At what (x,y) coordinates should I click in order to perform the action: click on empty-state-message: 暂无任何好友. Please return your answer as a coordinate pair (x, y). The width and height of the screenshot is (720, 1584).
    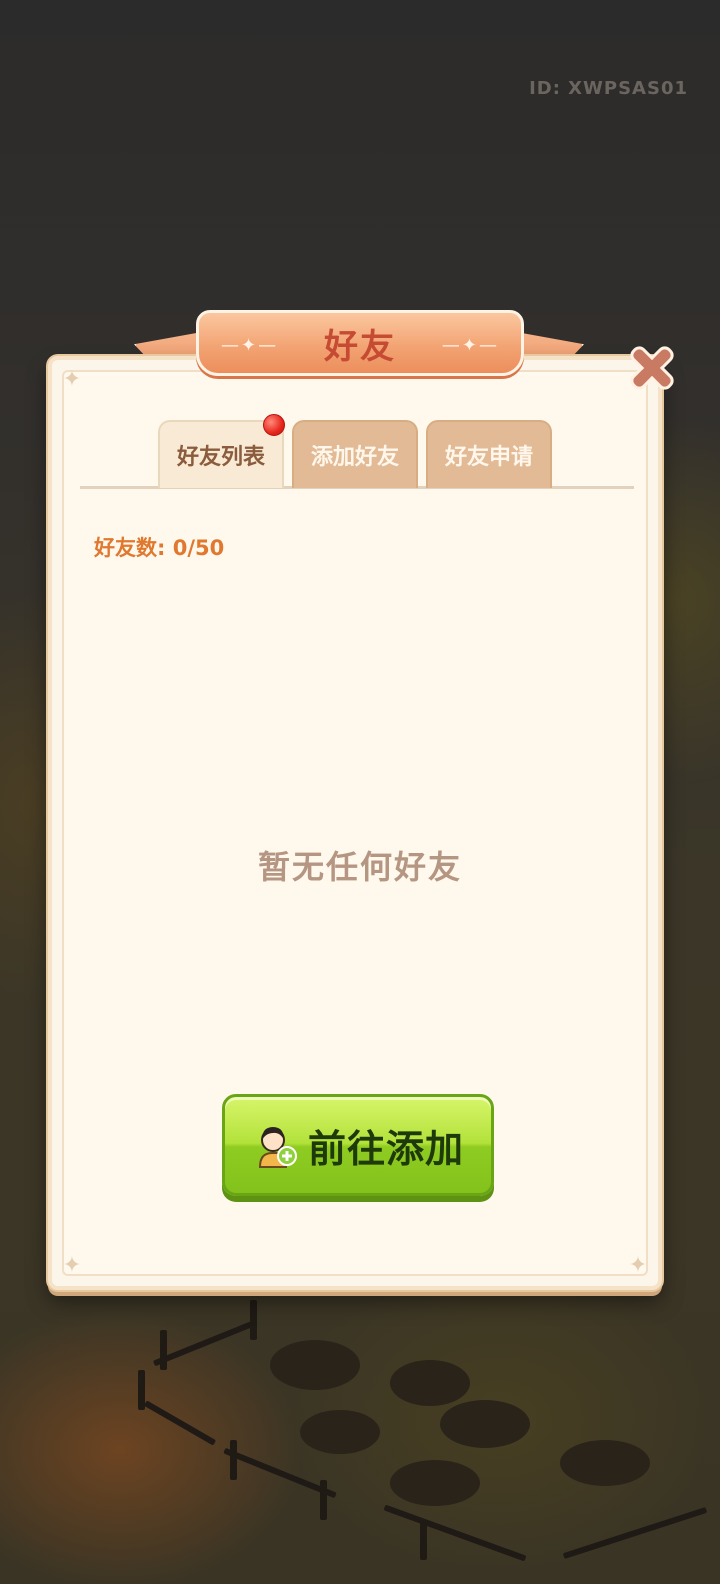
    Looking at the image, I should click on (359, 867).